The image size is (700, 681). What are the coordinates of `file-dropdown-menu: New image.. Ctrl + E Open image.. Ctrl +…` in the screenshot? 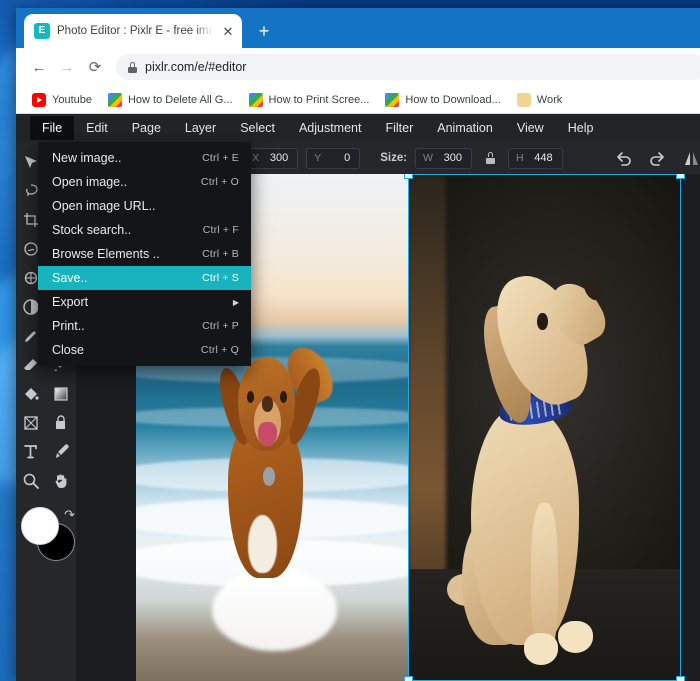 It's located at (144, 254).